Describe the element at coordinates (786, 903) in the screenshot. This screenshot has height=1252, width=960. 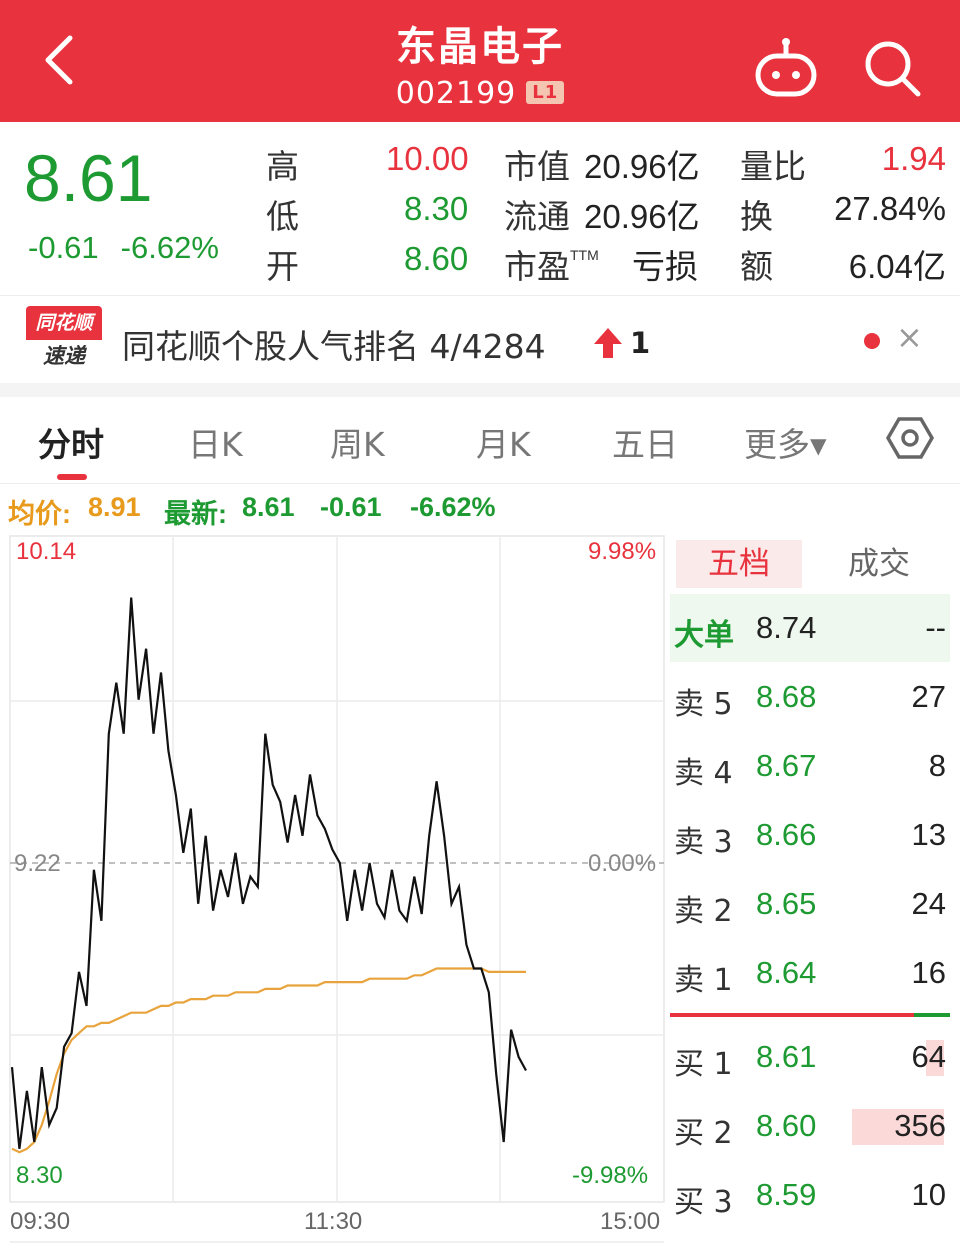
I see `ask-2-price: 8.65` at that location.